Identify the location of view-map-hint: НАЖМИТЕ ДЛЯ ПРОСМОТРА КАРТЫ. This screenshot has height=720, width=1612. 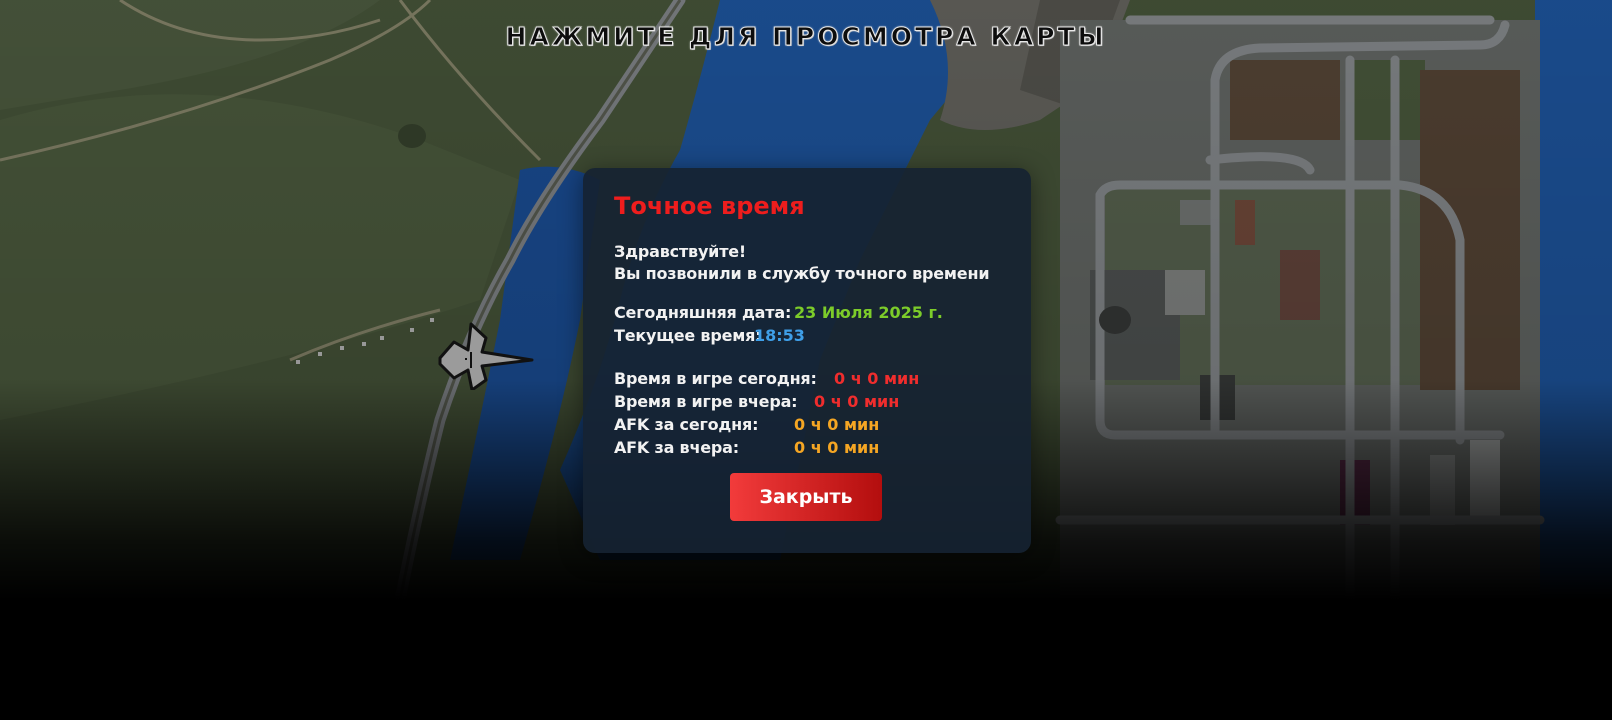
(806, 37).